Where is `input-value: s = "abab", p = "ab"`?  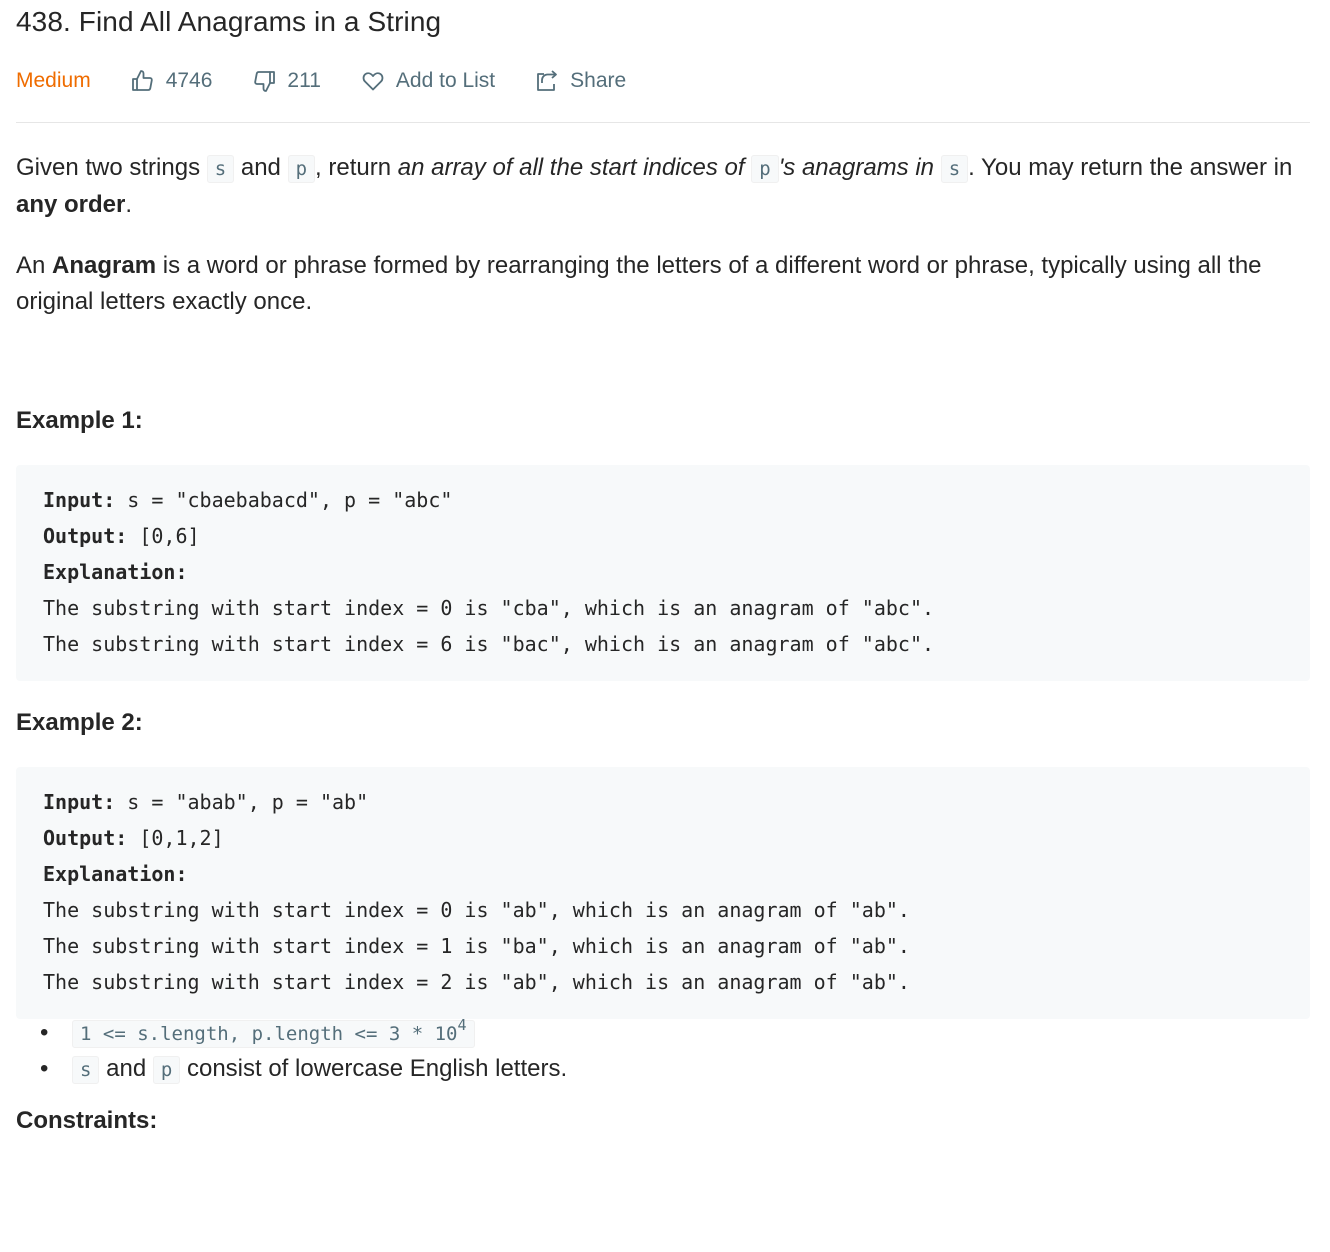 input-value: s = "abab", p = "ab" is located at coordinates (242, 802).